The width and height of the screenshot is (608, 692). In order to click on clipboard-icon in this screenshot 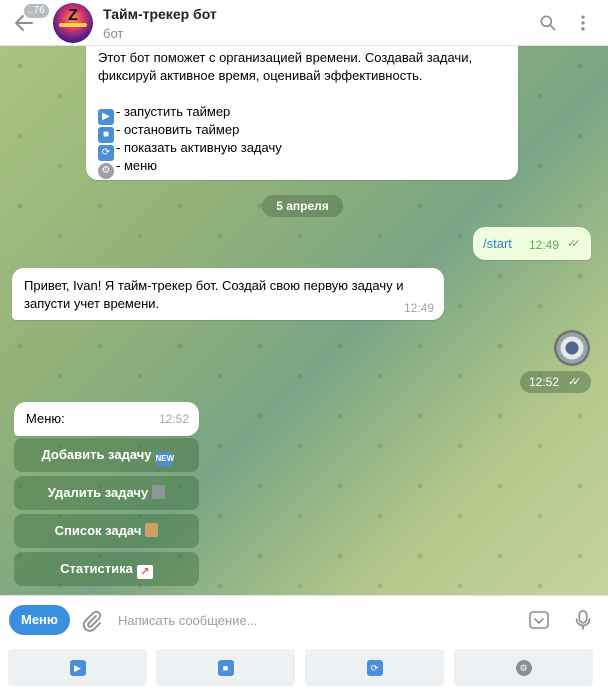, I will do `click(152, 530)`.